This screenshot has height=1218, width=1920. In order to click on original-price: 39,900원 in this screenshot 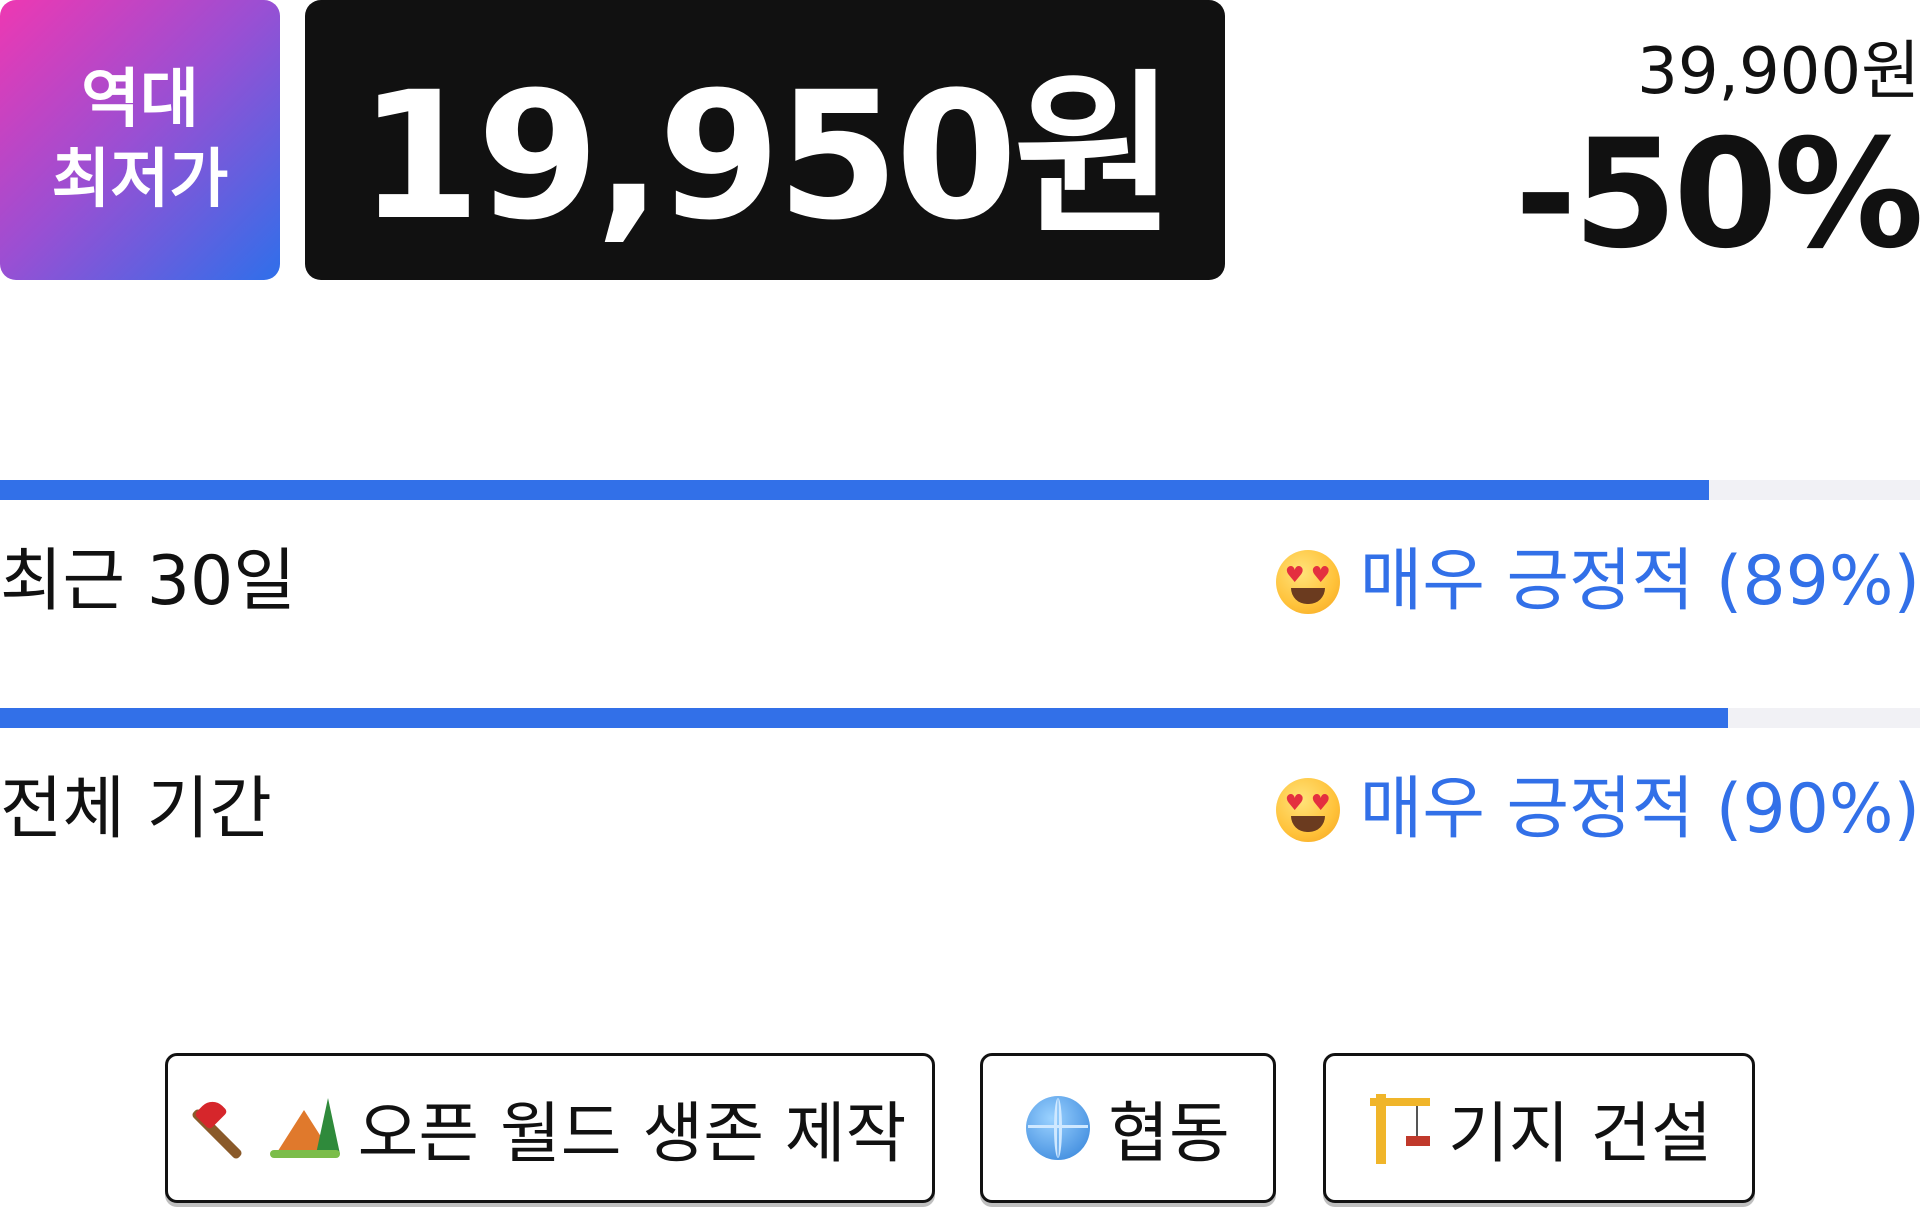, I will do `click(1778, 72)`.